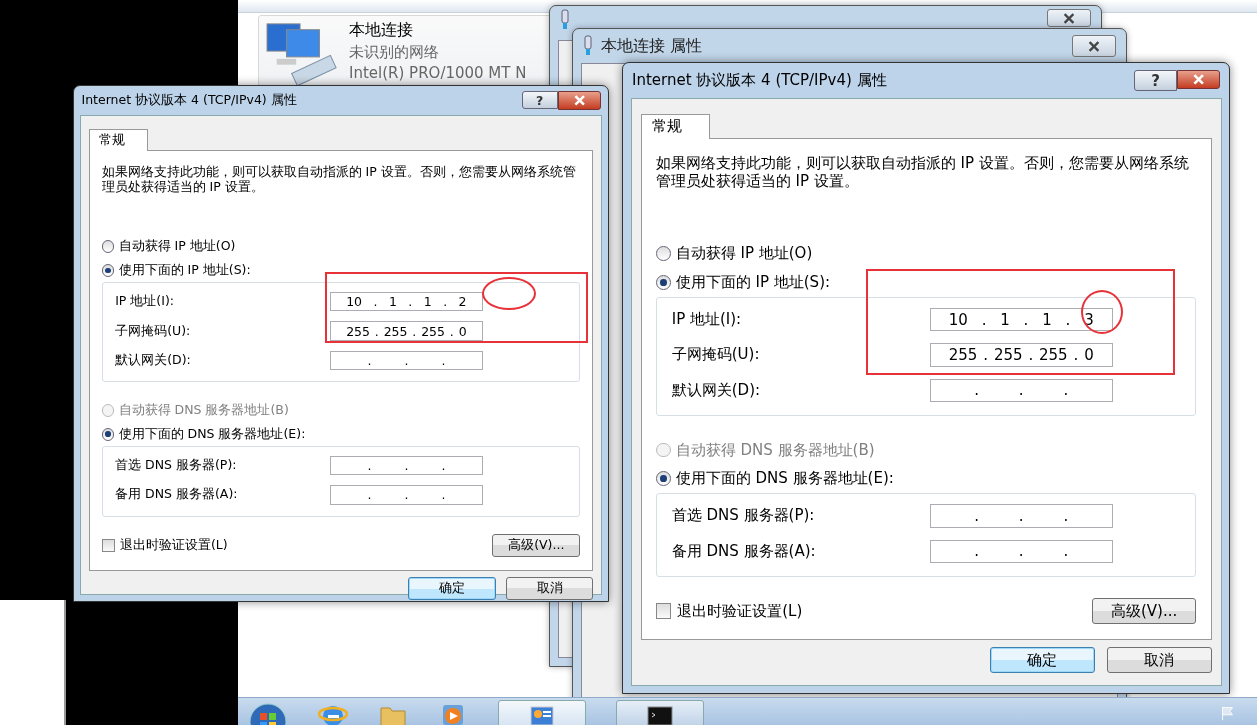 This screenshot has width=1257, height=725. Describe the element at coordinates (406, 302) in the screenshot. I see `ip-address-field: 10 . 1 . 1 . 2` at that location.